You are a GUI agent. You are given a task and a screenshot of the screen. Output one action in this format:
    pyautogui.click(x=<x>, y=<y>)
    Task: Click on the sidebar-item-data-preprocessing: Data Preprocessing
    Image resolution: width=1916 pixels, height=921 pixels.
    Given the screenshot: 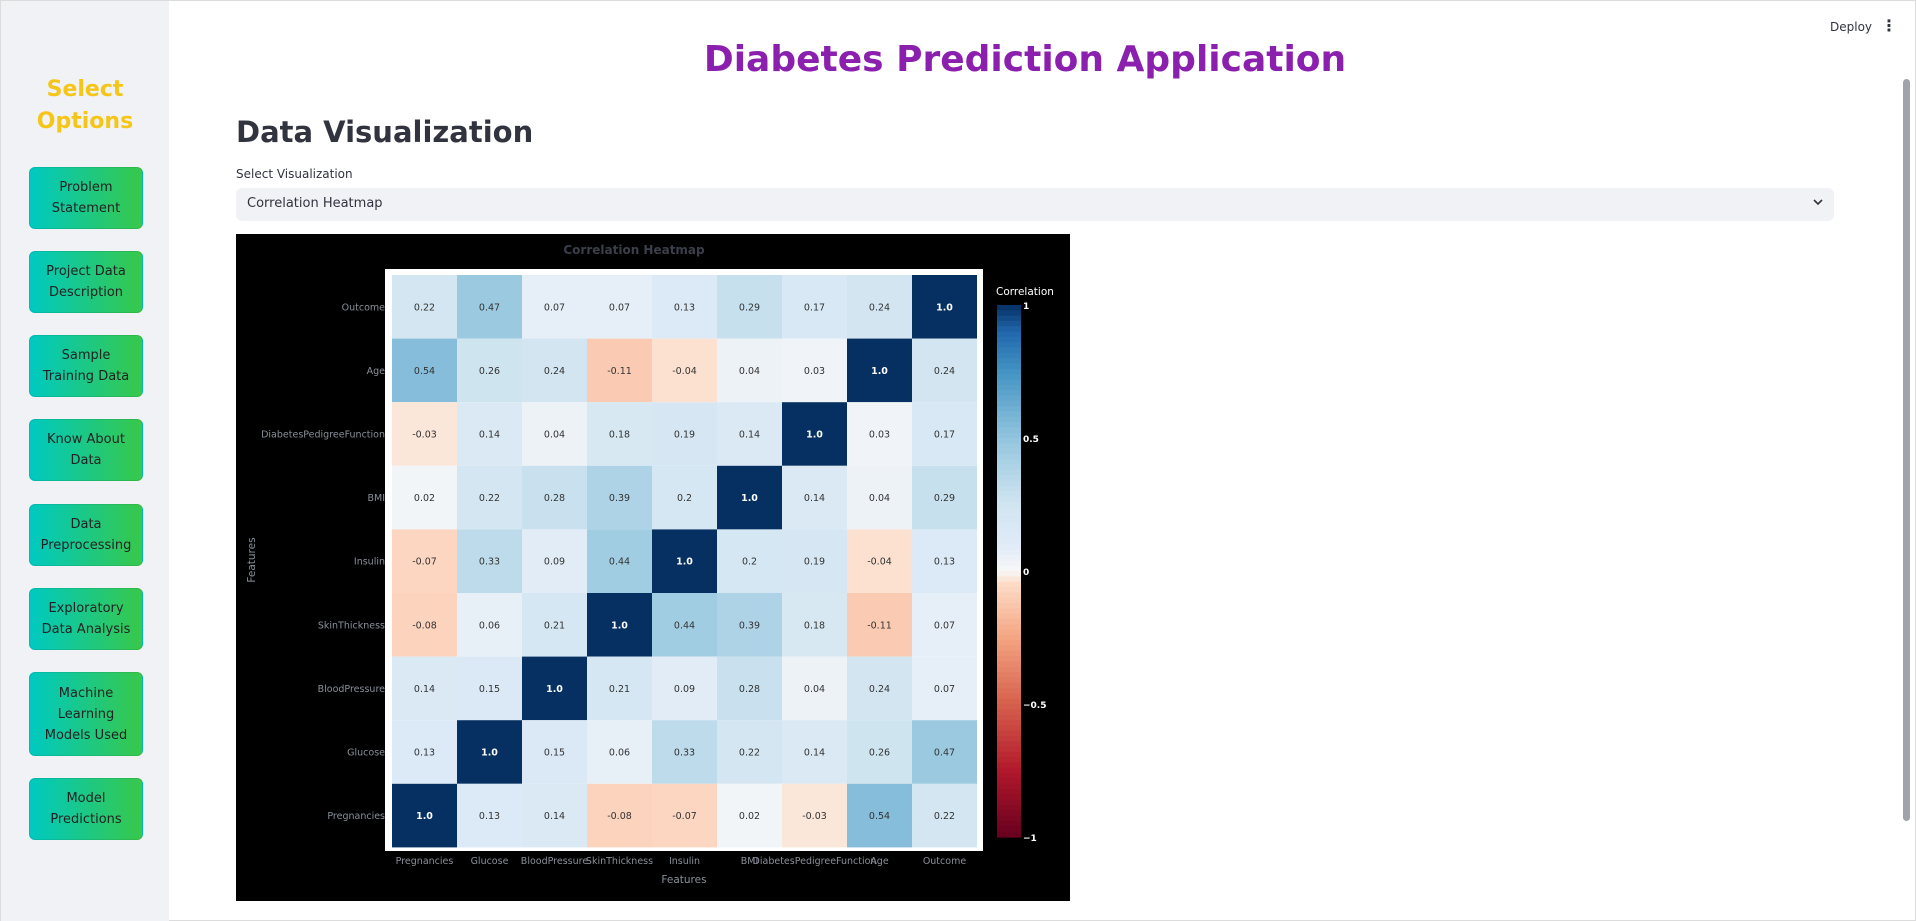 What is the action you would take?
    pyautogui.click(x=86, y=535)
    